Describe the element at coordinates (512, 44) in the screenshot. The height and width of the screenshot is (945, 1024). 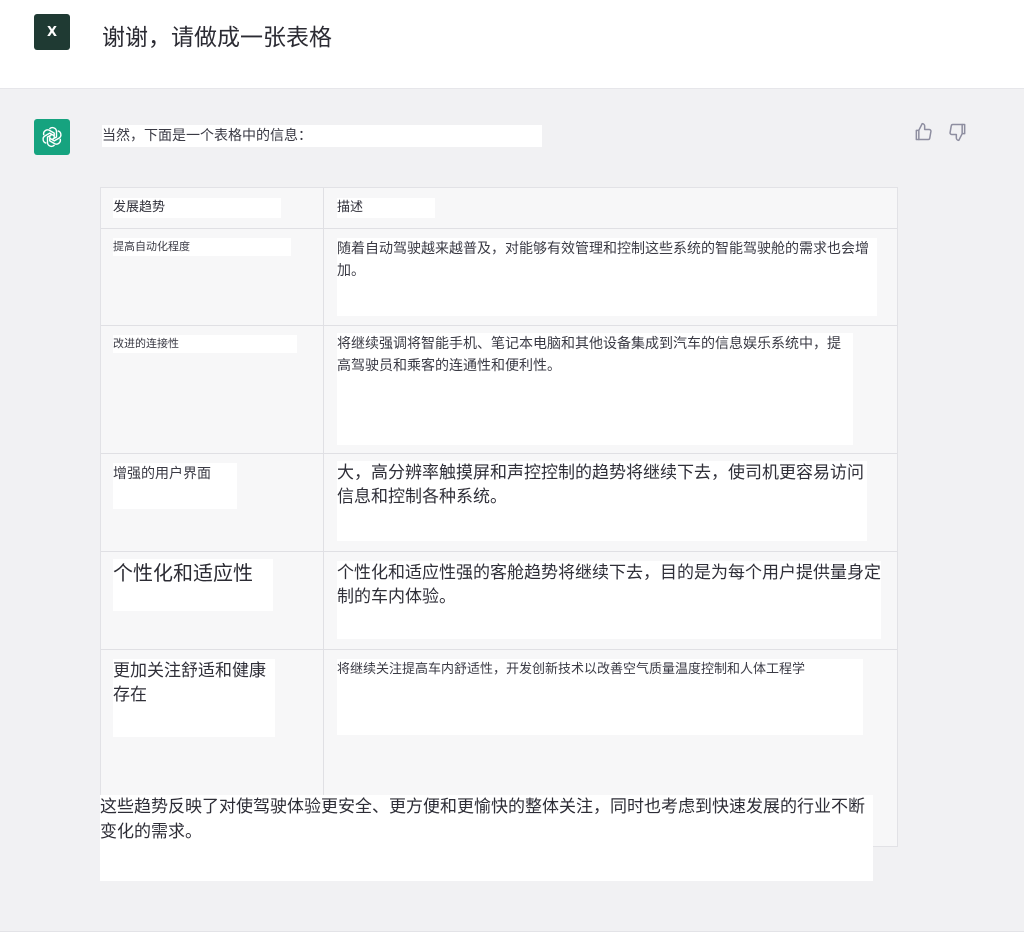
I see `user-message-row: X 谢谢，请做成一张表格` at that location.